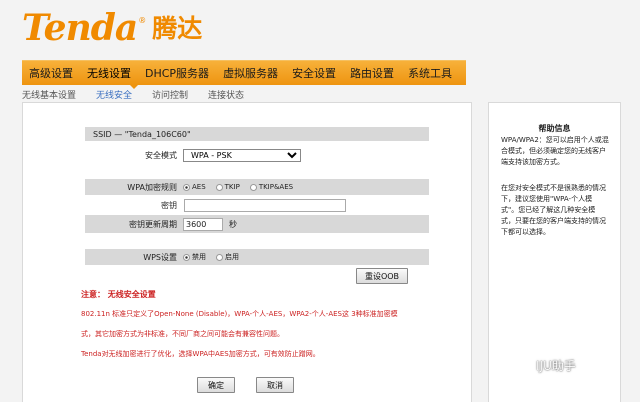 The height and width of the screenshot is (402, 640). I want to click on nav-wireless: 无线设置, so click(109, 73).